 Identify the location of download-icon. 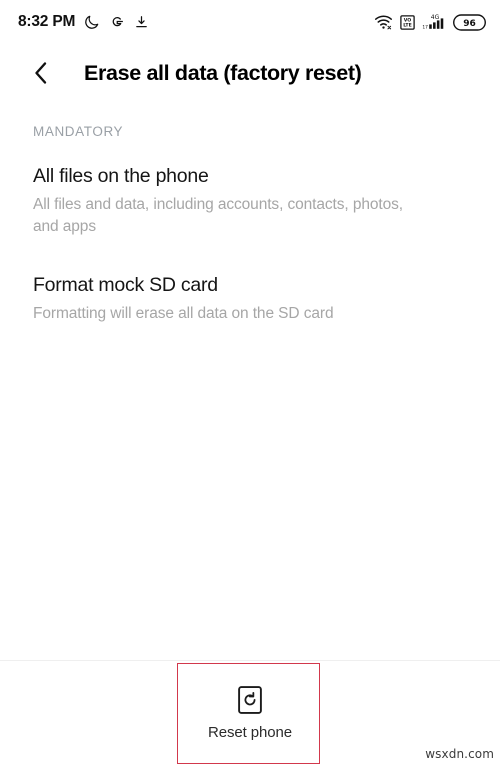
(141, 22).